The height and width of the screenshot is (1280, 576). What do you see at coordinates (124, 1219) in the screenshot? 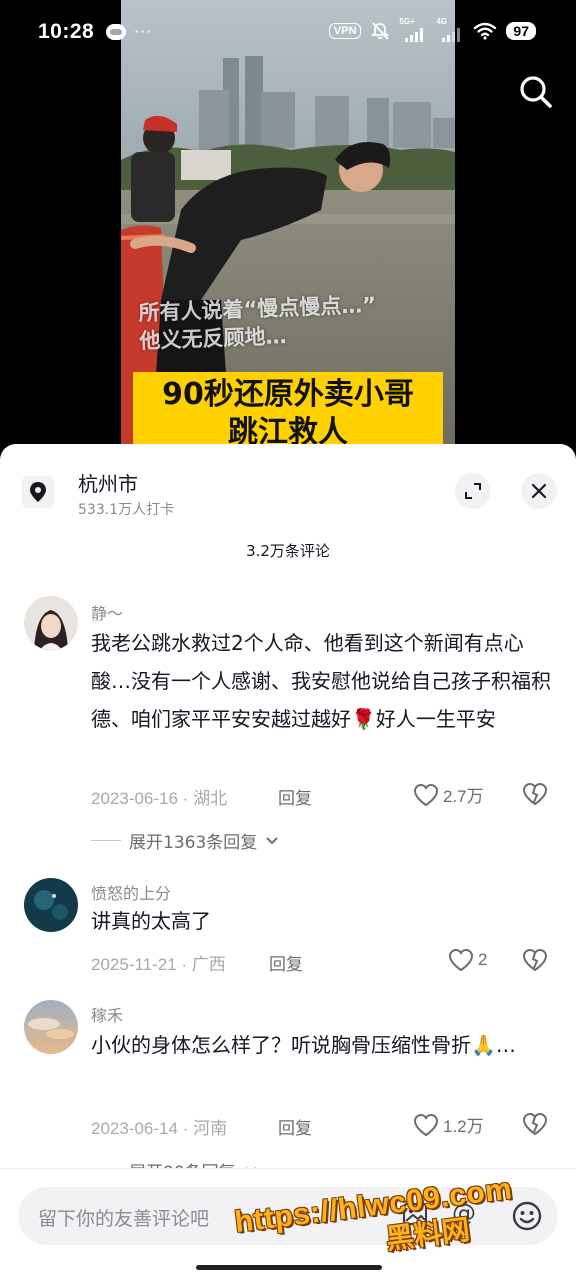
I see `comment-input-placeholder: 留下你的友善评论吧` at bounding box center [124, 1219].